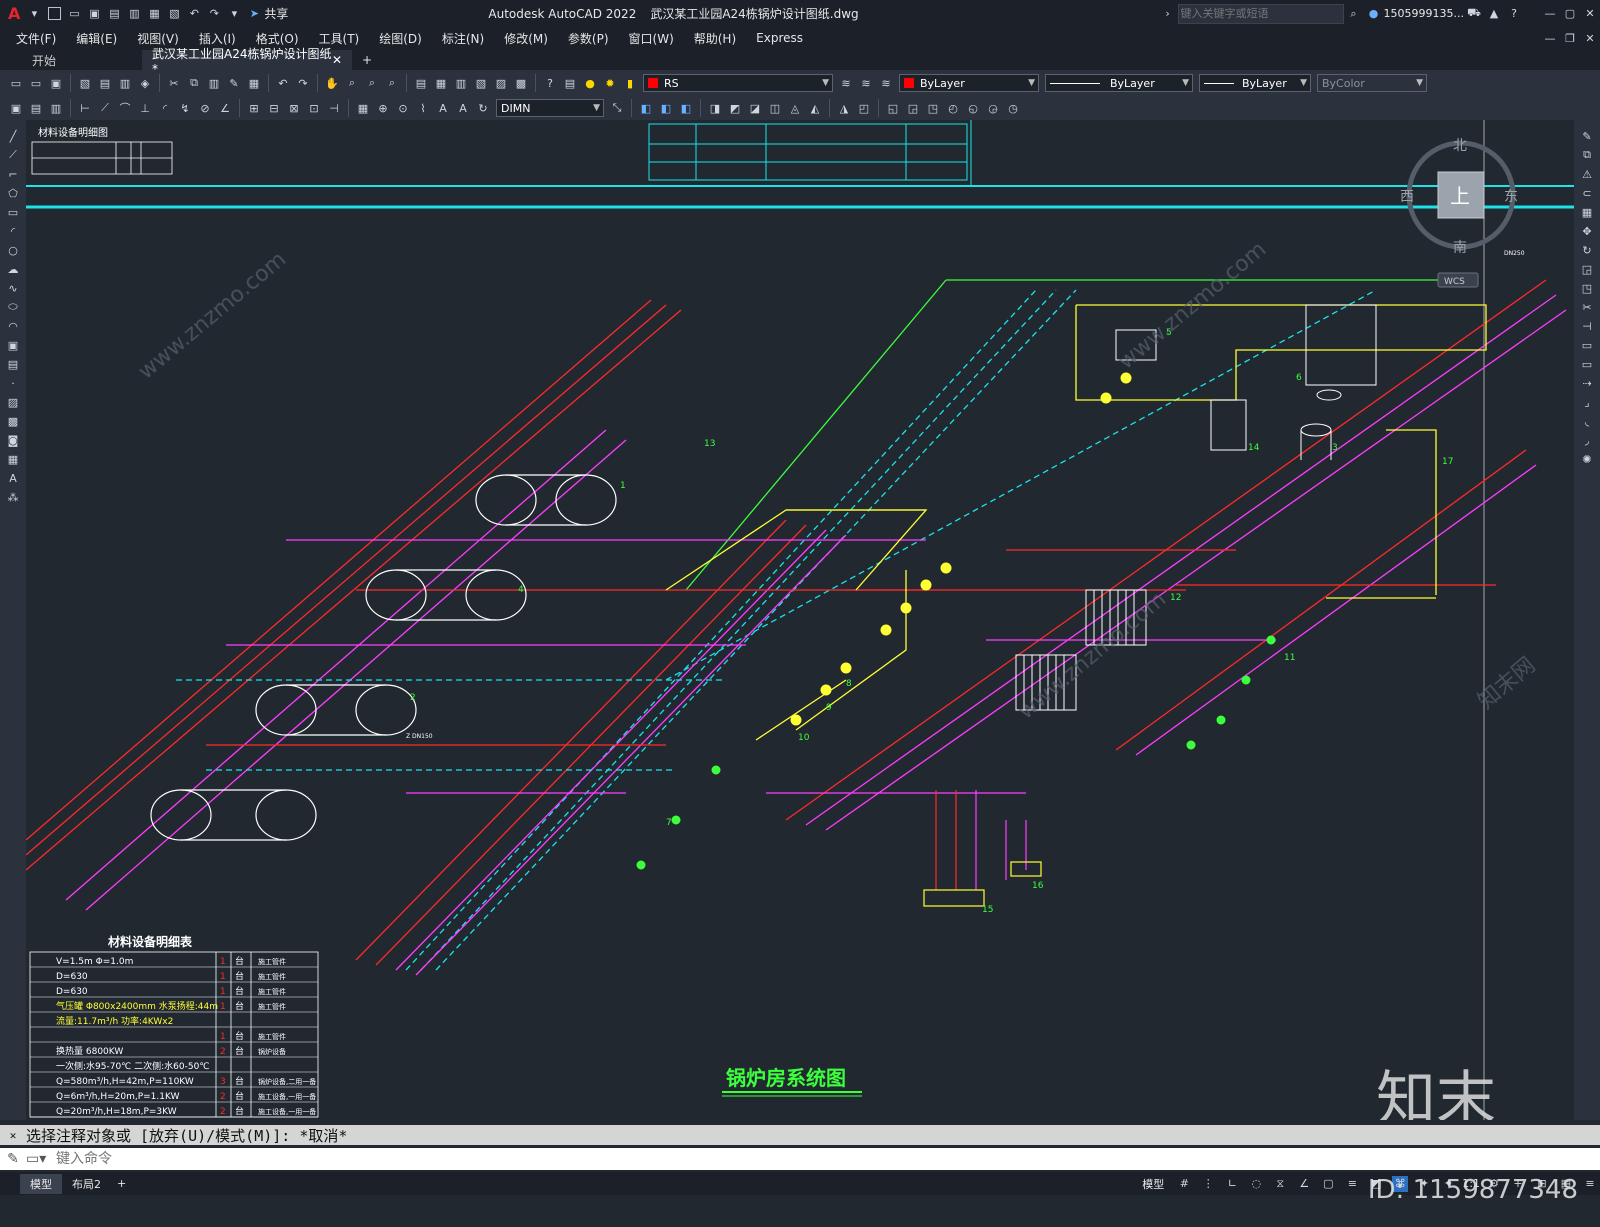 This screenshot has height=1227, width=1600. Describe the element at coordinates (174, 14) in the screenshot. I see `print-icon: ▧` at that location.